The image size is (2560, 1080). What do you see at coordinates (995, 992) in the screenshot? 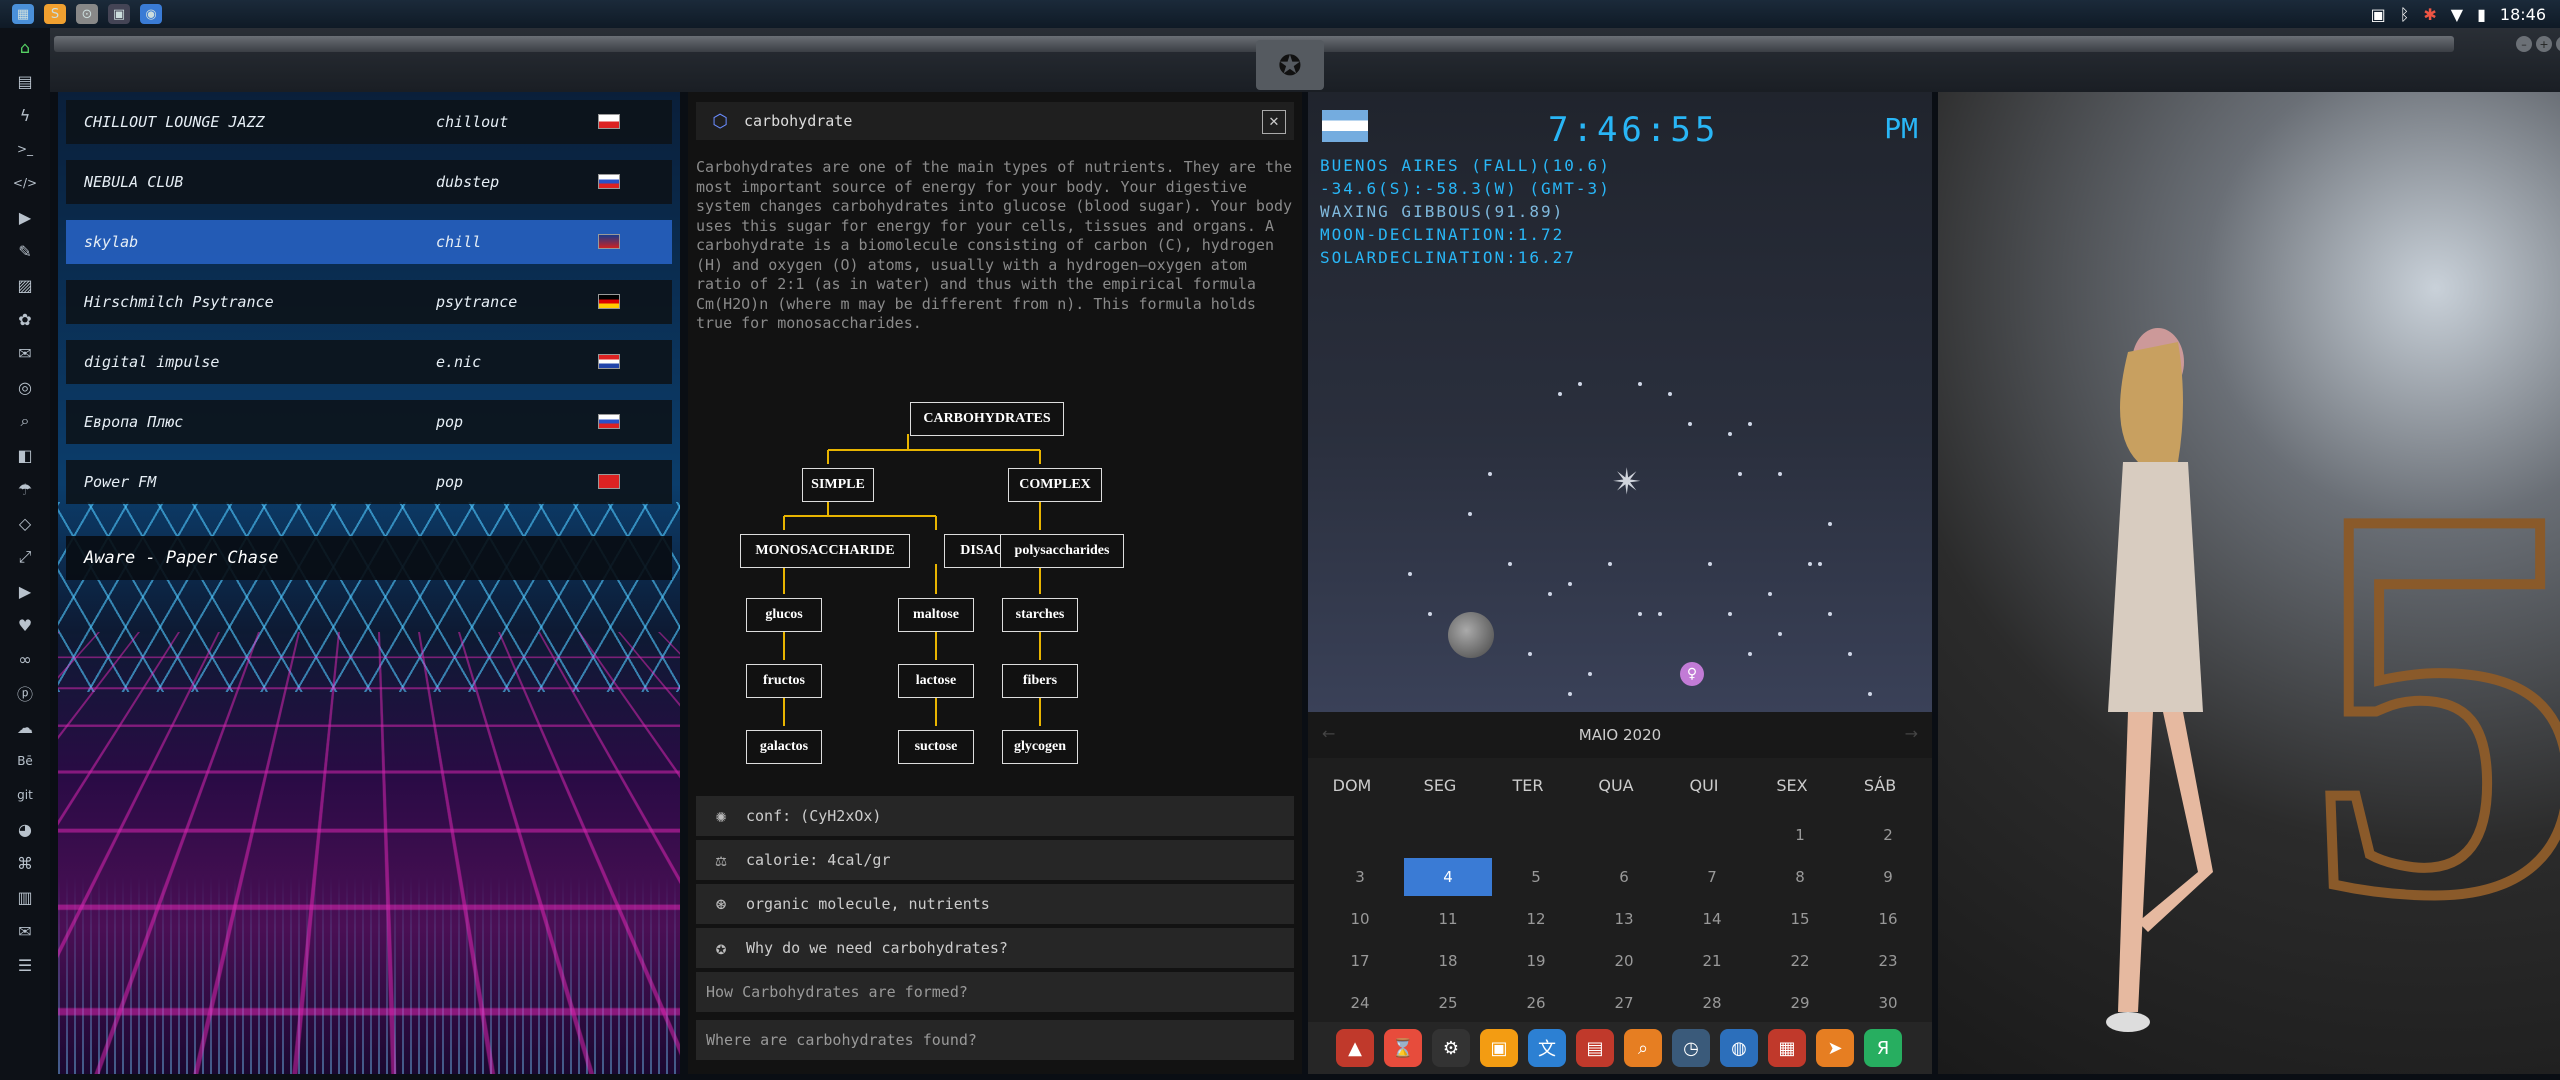
I see `question-formed: How Carbohydrates are formed?` at bounding box center [995, 992].